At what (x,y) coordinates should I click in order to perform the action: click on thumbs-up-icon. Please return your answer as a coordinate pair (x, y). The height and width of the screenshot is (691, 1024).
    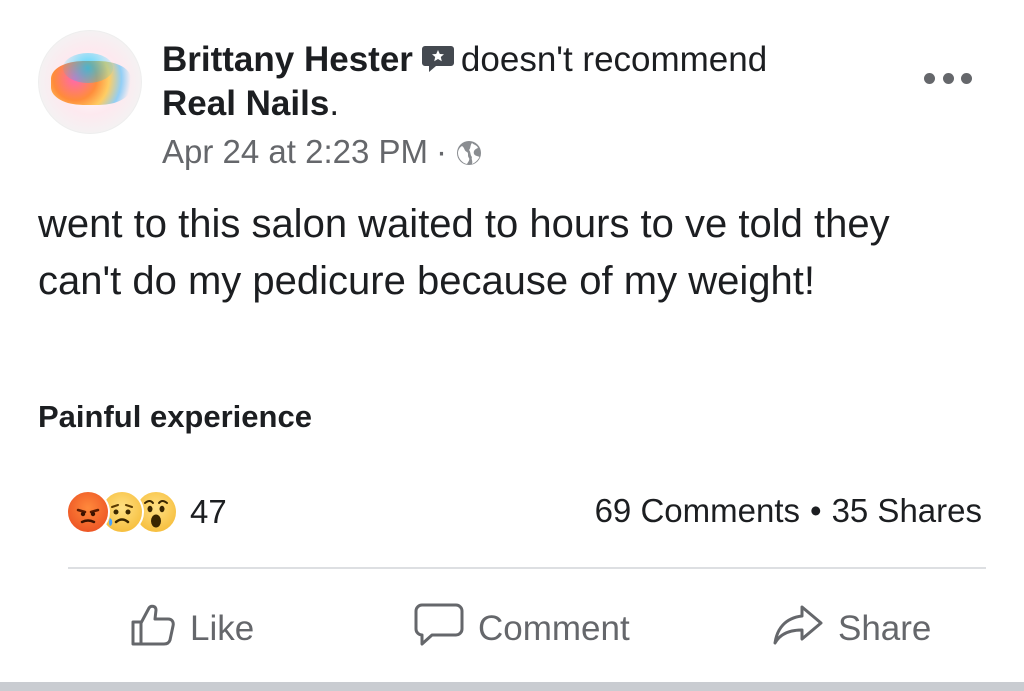
    Looking at the image, I should click on (160, 629).